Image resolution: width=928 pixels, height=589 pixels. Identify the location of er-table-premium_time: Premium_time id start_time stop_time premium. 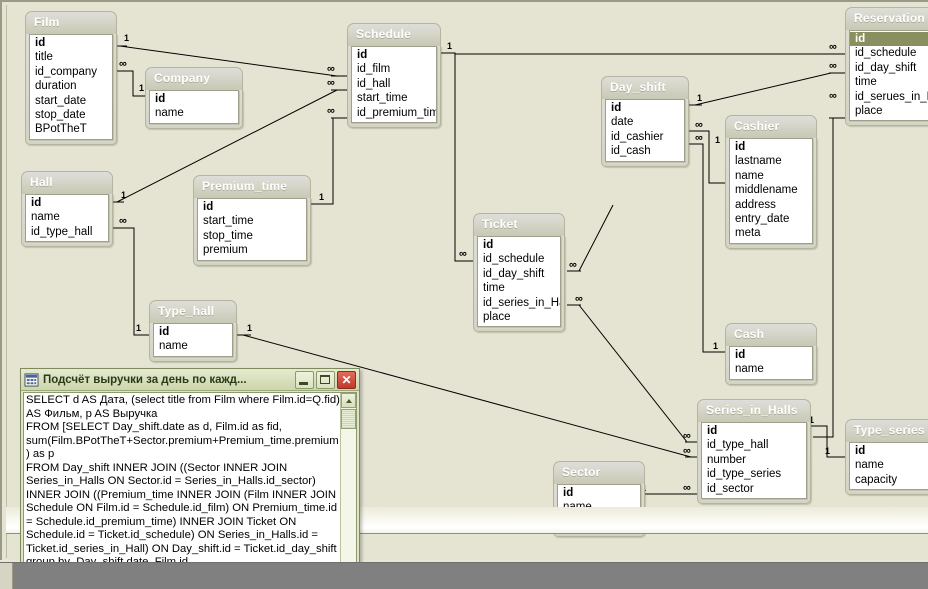
(252, 220).